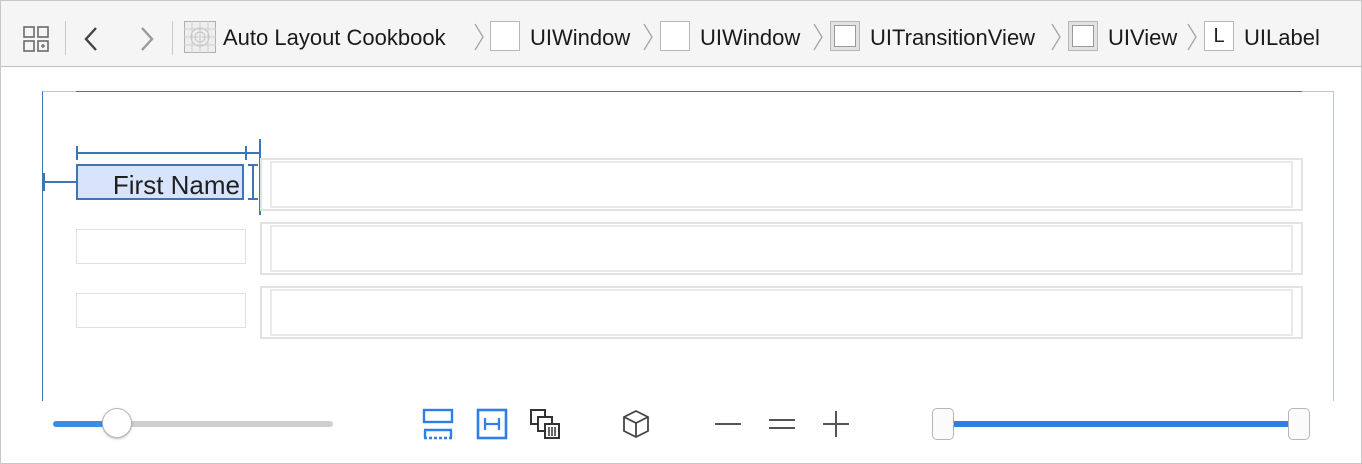 This screenshot has width=1362, height=464. I want to click on zoom-in-icon, so click(836, 426).